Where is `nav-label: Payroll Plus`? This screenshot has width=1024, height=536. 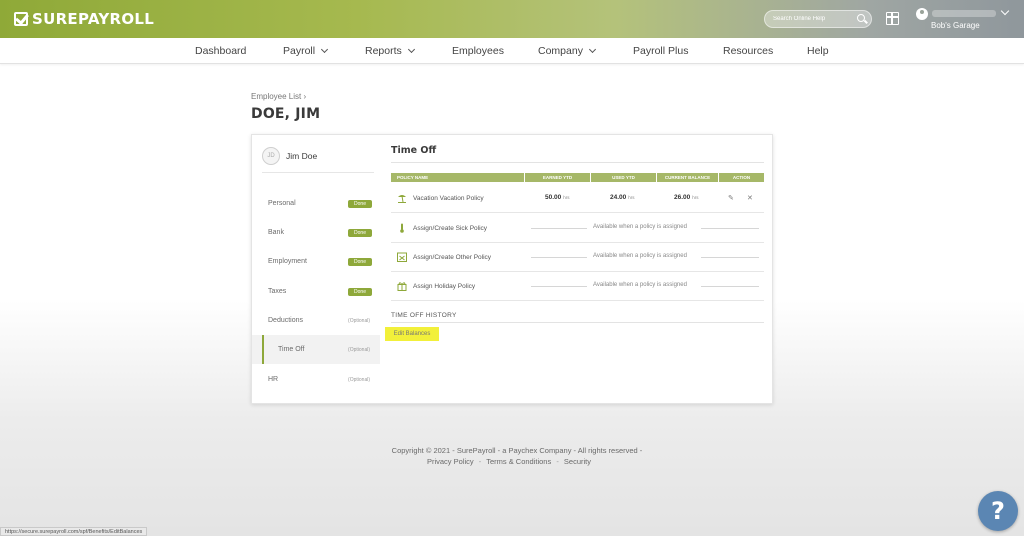 nav-label: Payroll Plus is located at coordinates (661, 51).